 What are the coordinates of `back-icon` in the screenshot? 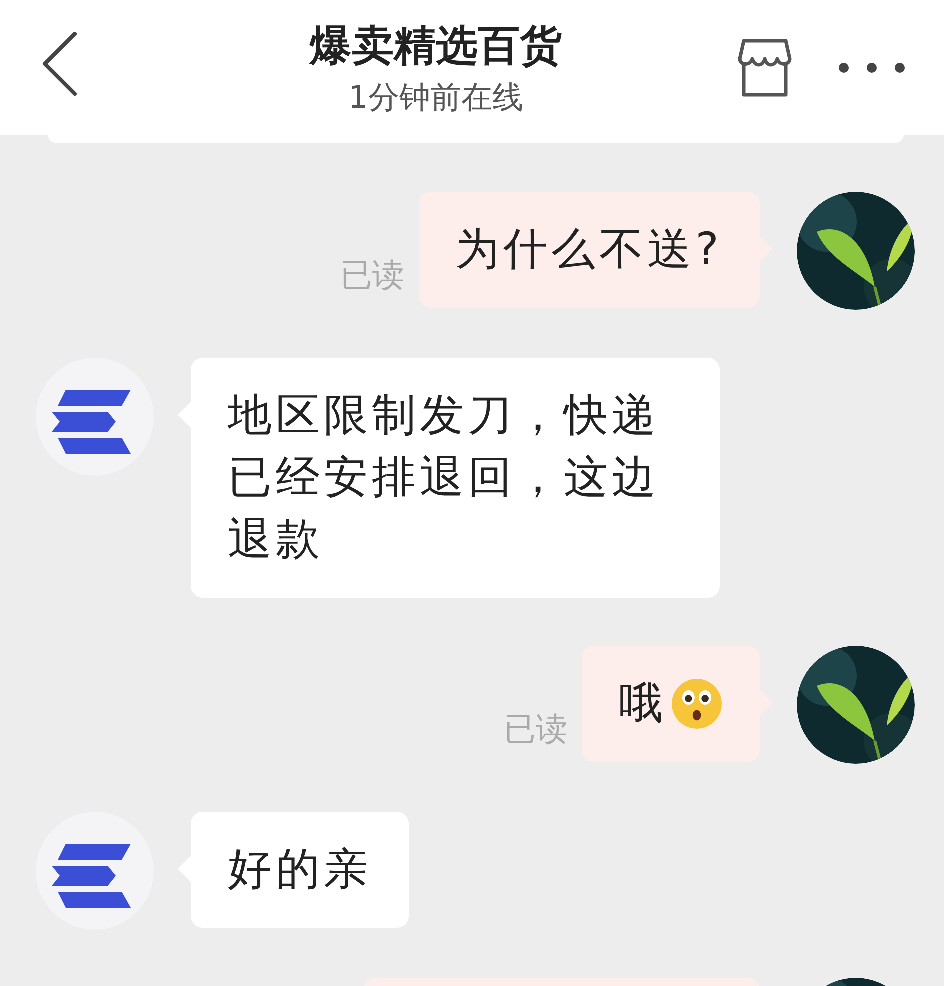 It's located at (60, 64).